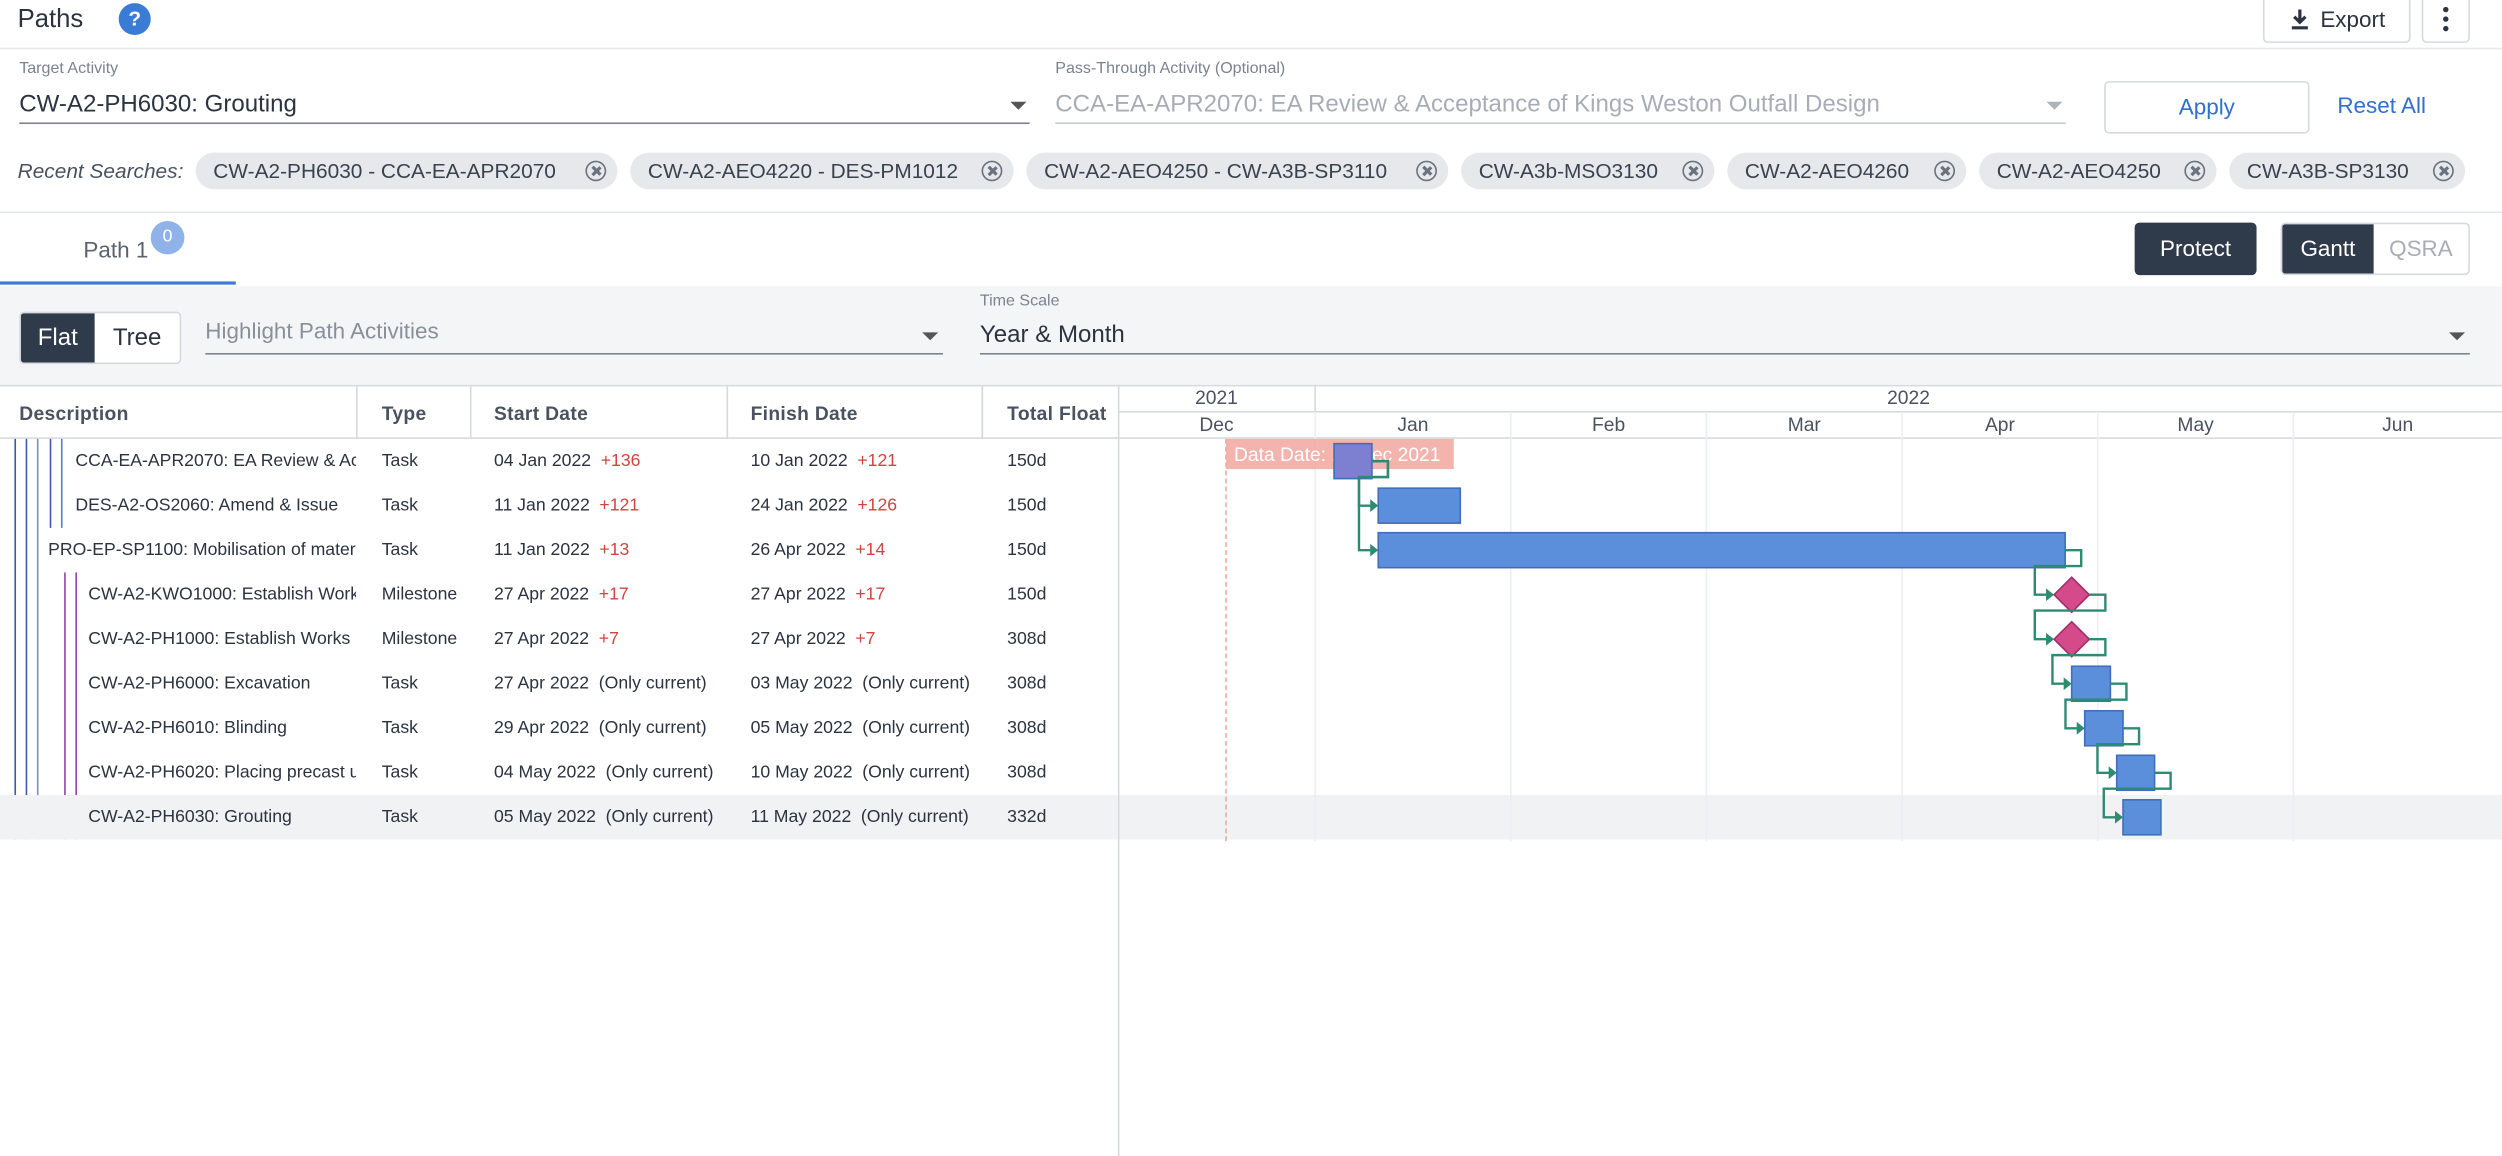  I want to click on gantt-month-label: Mar, so click(1805, 425).